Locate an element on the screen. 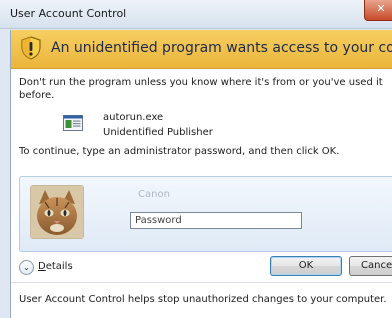 The width and height of the screenshot is (392, 318). details-expand-button: ⌄ is located at coordinates (26, 267).